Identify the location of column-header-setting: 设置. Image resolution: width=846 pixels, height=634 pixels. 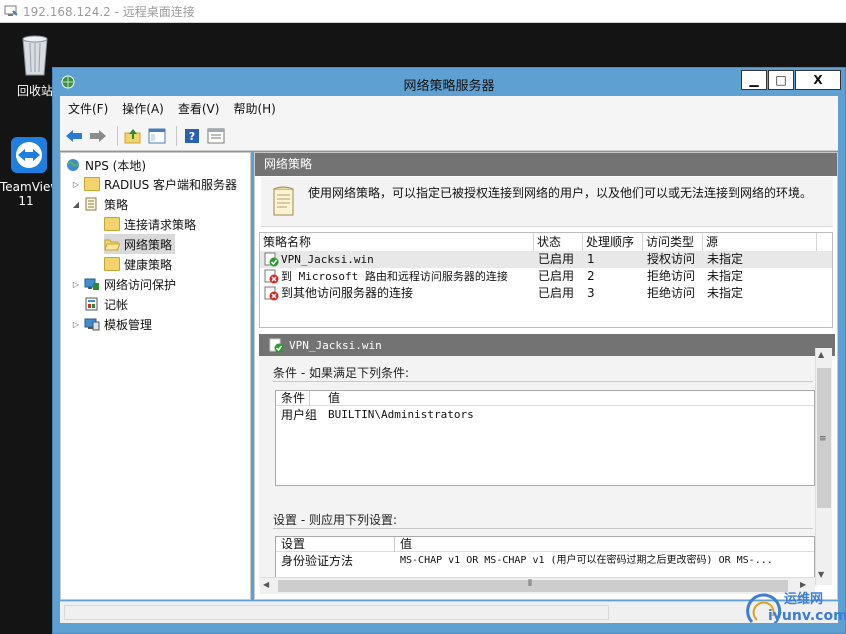
(335, 544).